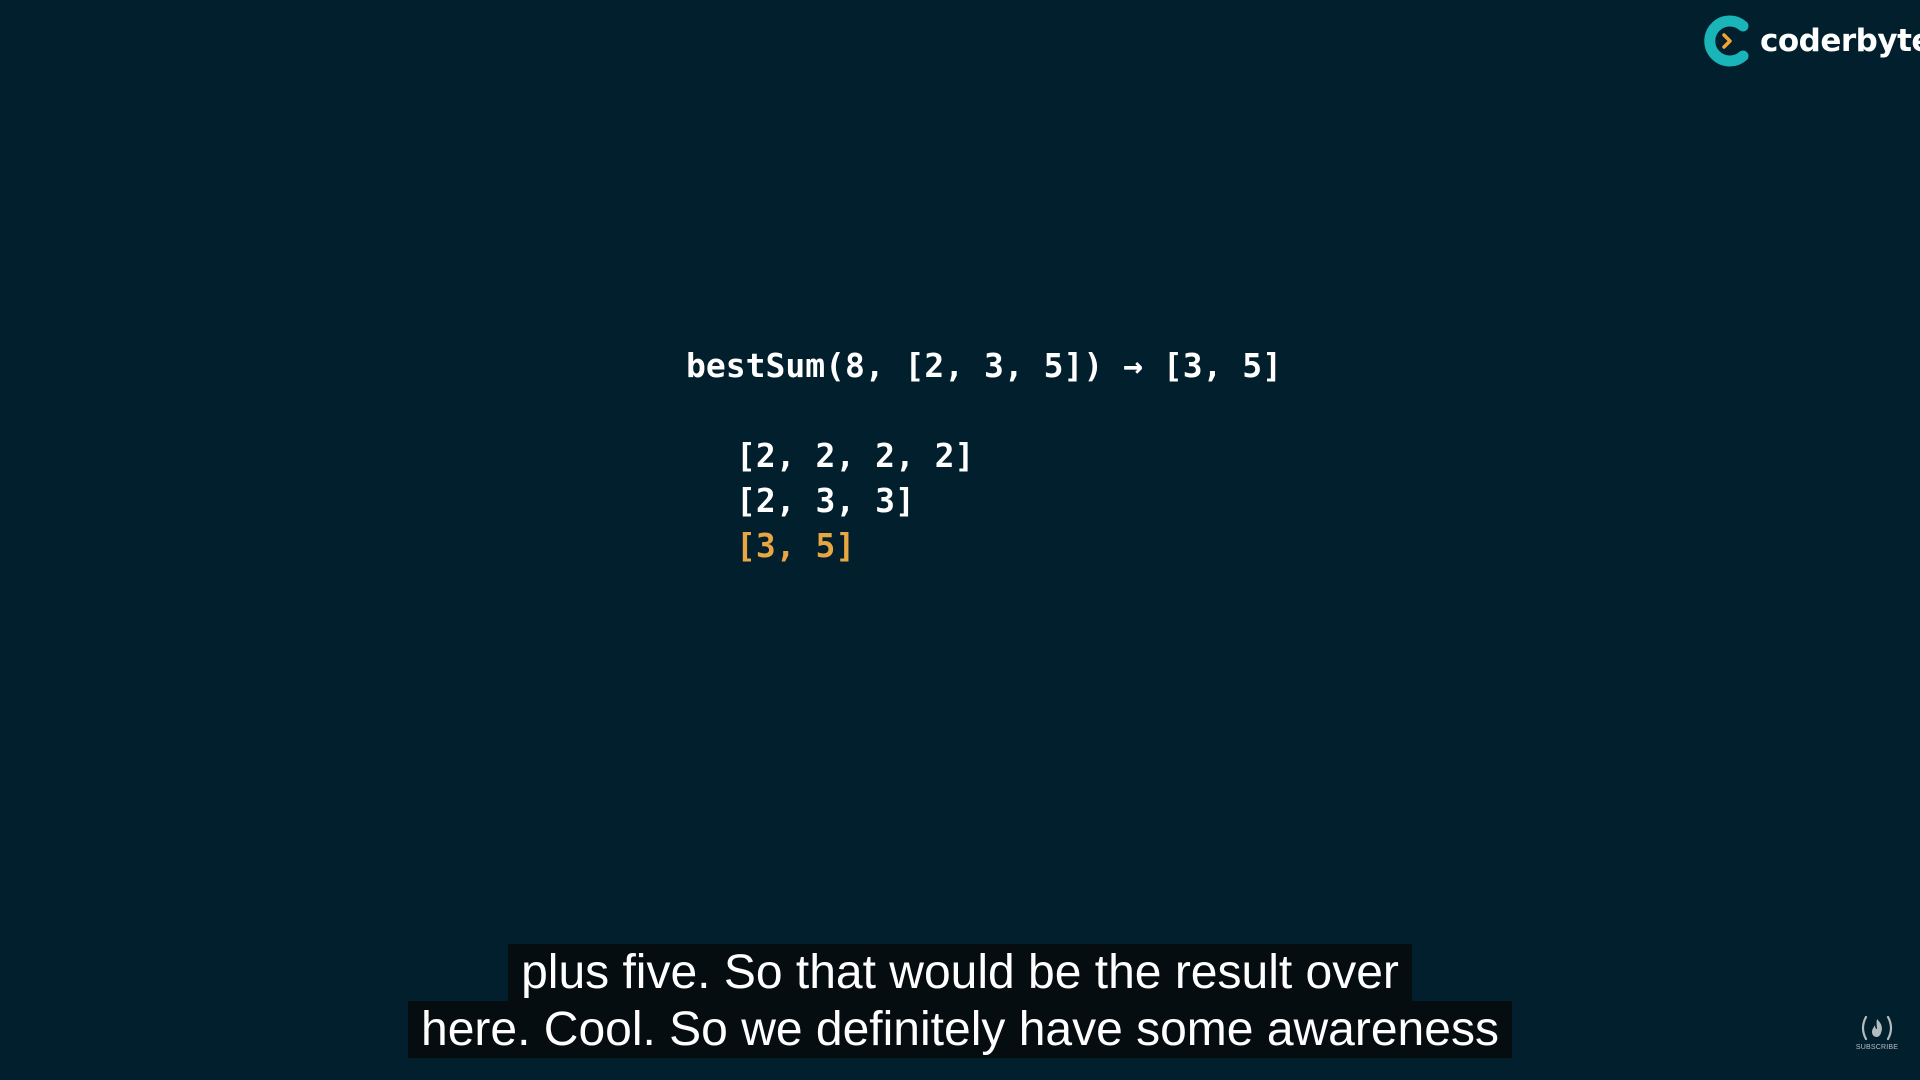 The height and width of the screenshot is (1080, 1920). I want to click on coderbyte-logo: coderbyte, so click(1811, 41).